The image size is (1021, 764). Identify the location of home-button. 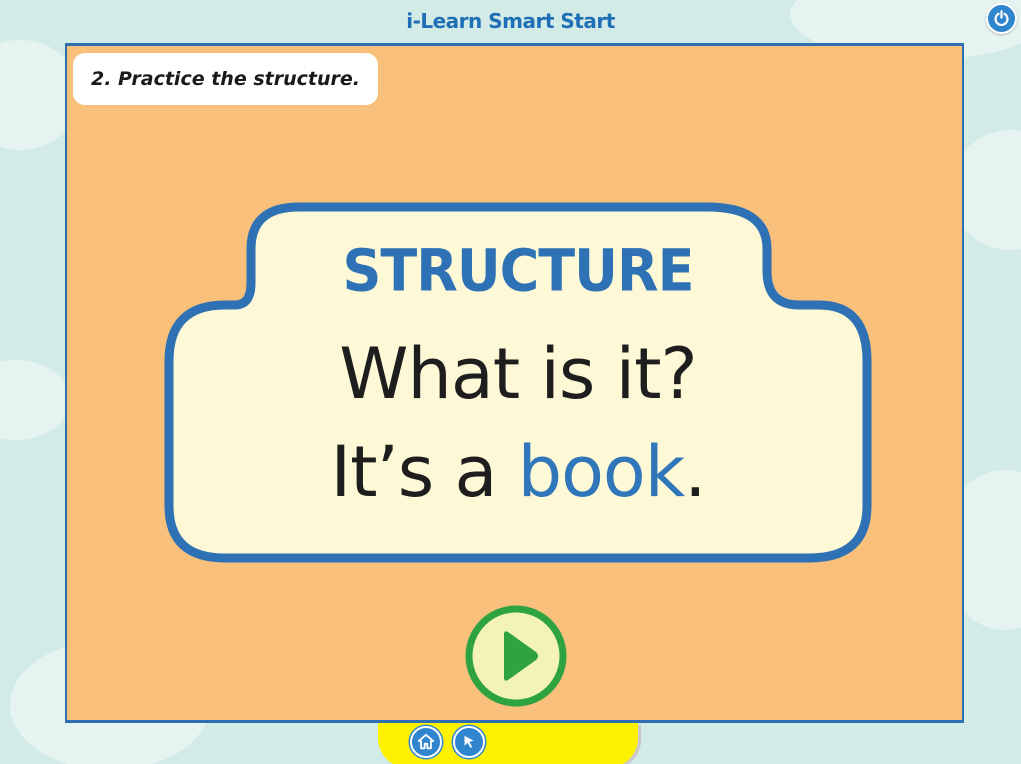
(426, 742).